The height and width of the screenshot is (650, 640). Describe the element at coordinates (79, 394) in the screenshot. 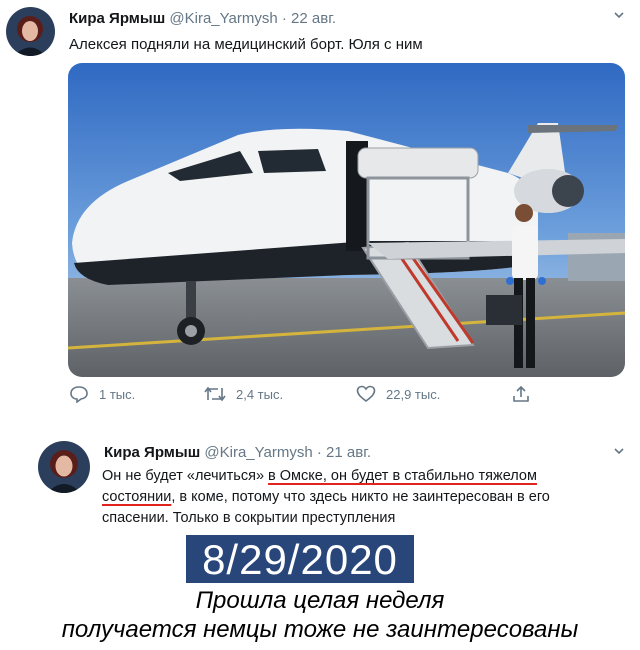

I see `reply-icon` at that location.